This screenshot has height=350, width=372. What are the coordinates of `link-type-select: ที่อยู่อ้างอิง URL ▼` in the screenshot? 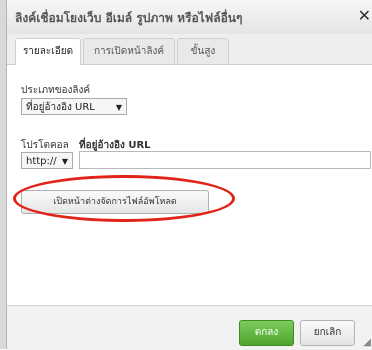 It's located at (74, 106).